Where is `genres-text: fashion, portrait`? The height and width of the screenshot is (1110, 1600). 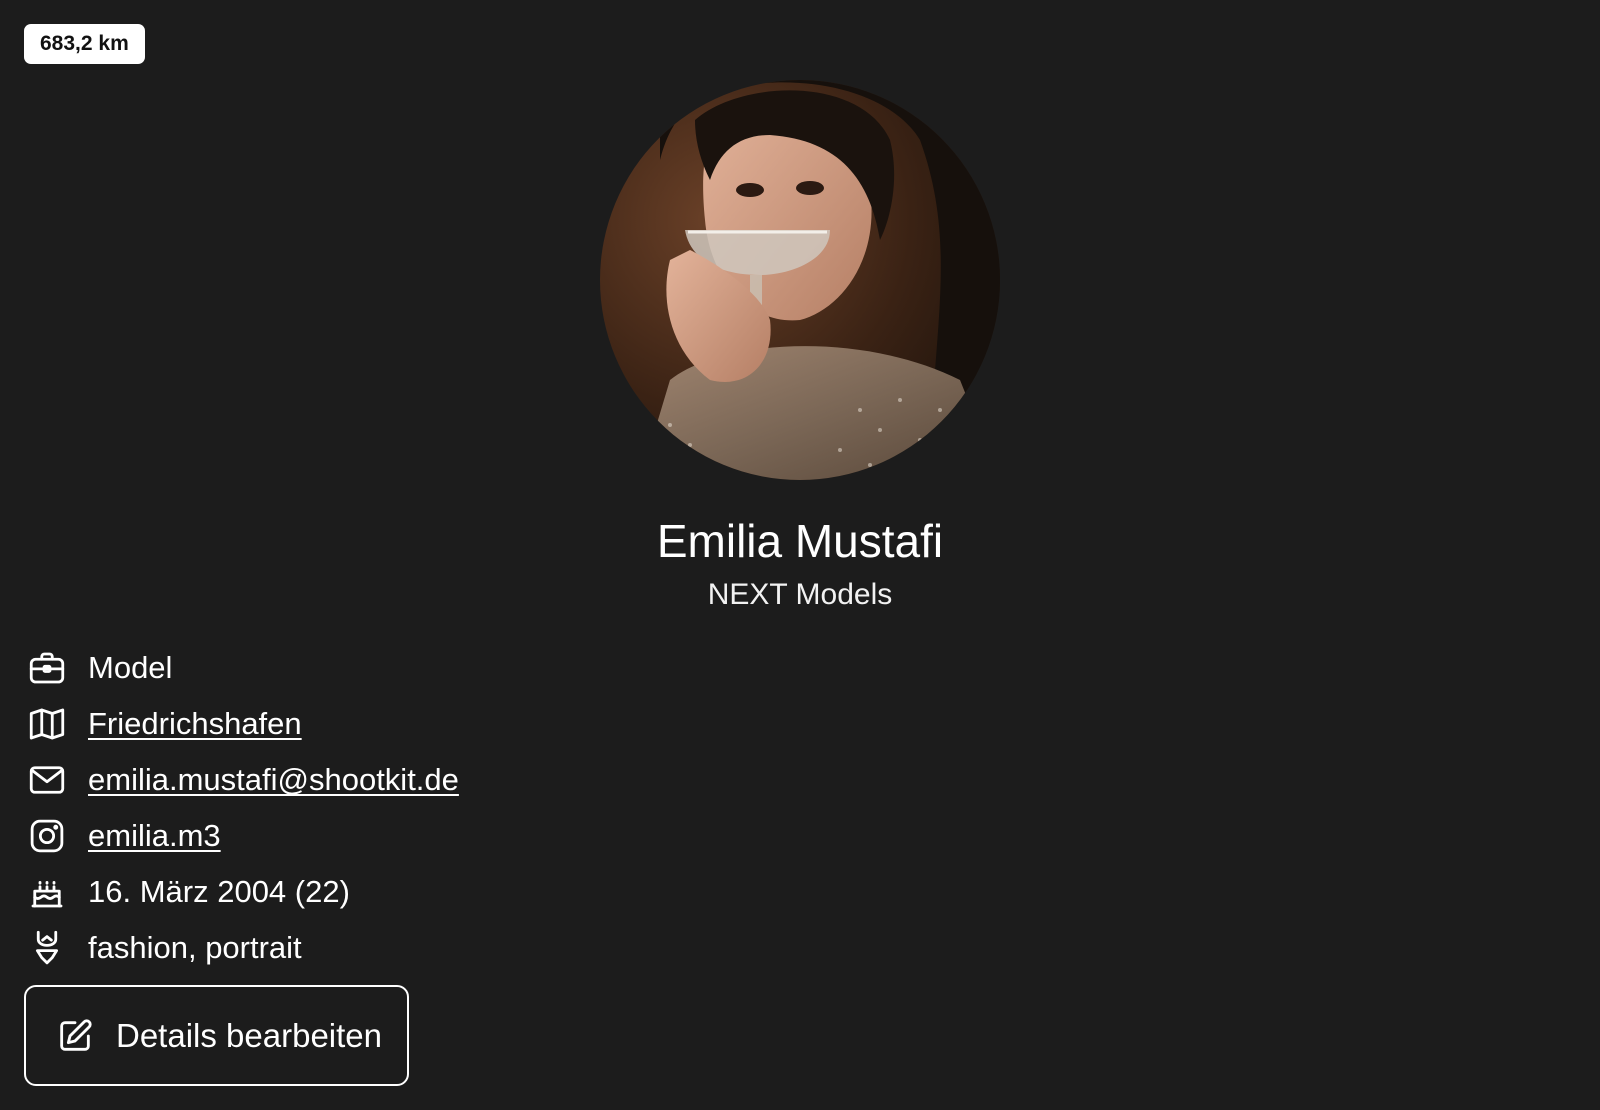 genres-text: fashion, portrait is located at coordinates (195, 947).